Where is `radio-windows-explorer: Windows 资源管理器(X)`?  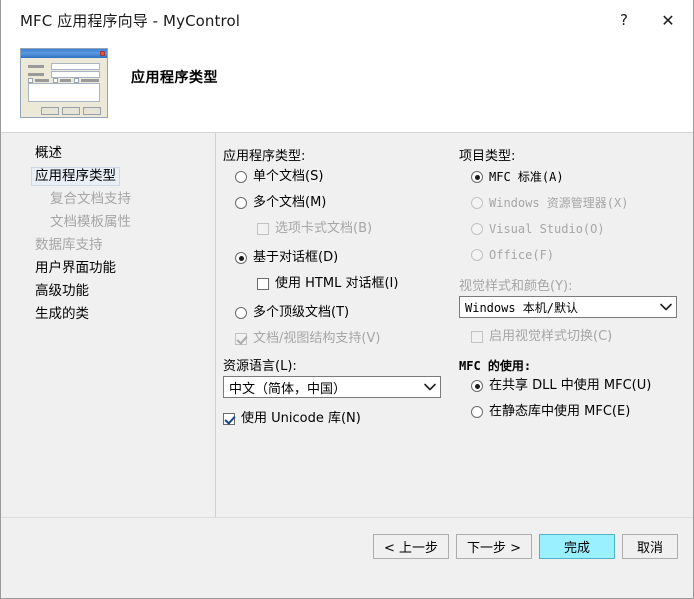 radio-windows-explorer: Windows 资源管理器(X) is located at coordinates (549, 203).